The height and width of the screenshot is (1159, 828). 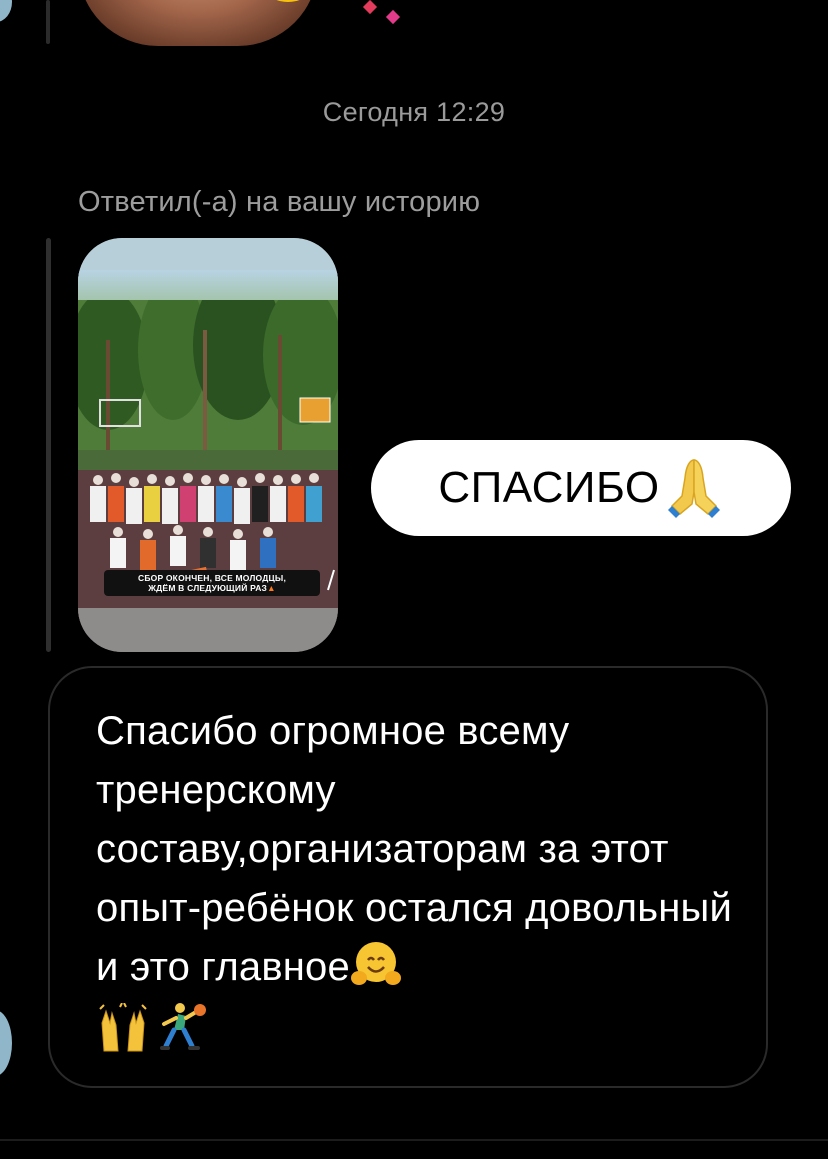 What do you see at coordinates (208, 588) in the screenshot?
I see `story-caption-line: ЖДЁМ В СЛЕДУЮЩИЙ РАЗ` at bounding box center [208, 588].